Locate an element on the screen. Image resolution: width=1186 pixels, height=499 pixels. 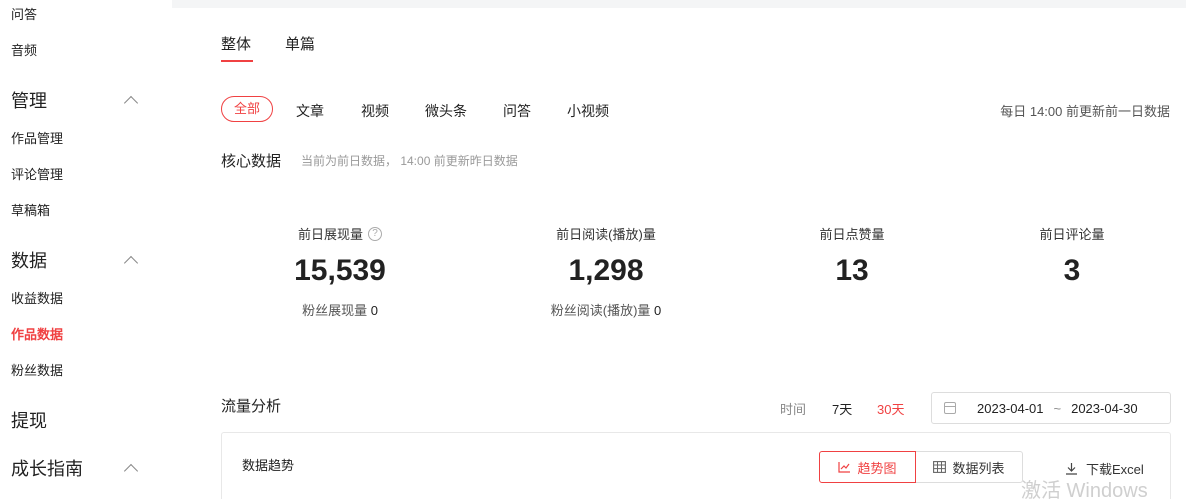
stat-sub-label: 粉丝展现量 is located at coordinates (335, 310).